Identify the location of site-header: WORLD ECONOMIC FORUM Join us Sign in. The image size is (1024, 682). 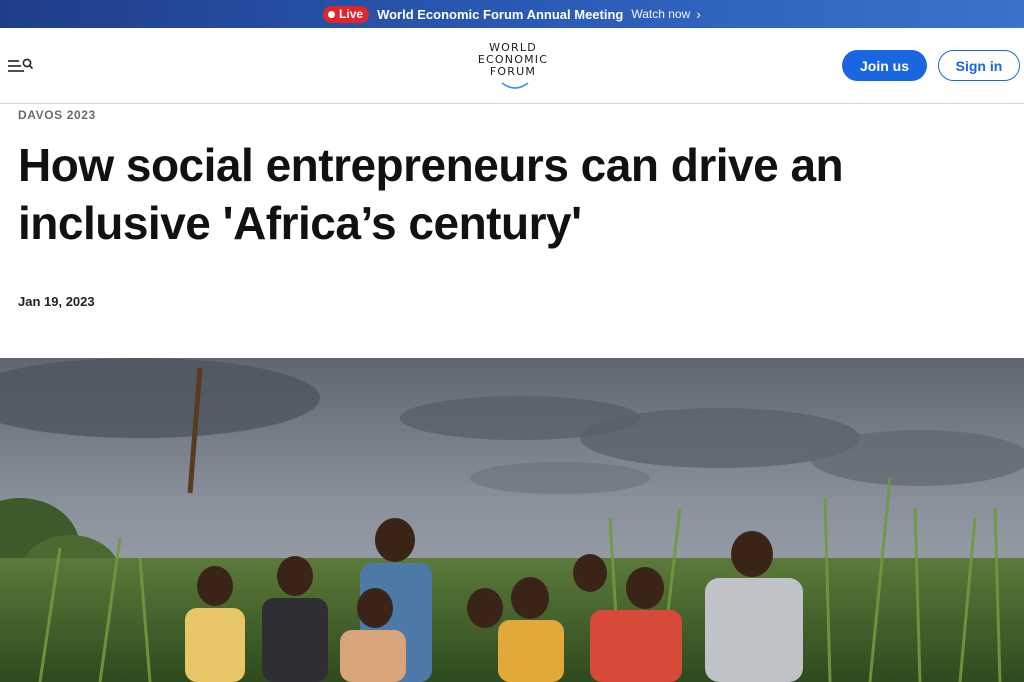
(512, 66).